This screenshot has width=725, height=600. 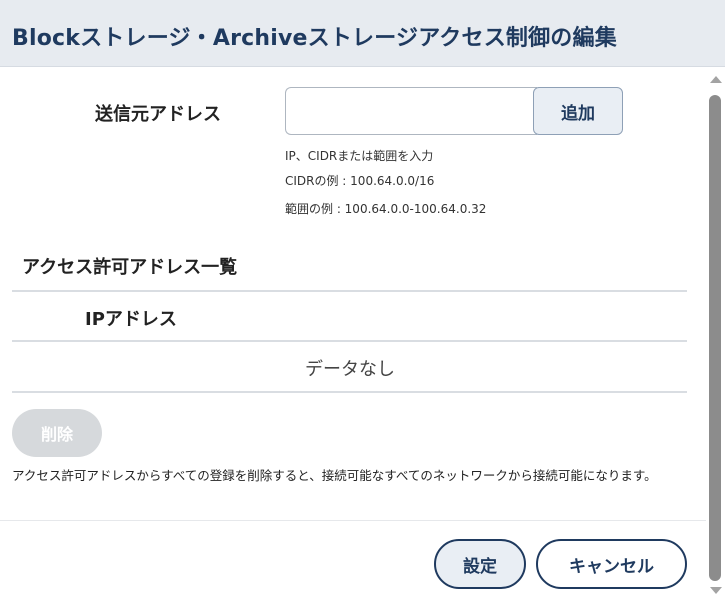 I want to click on vertical-scrollbar, so click(x=715, y=333).